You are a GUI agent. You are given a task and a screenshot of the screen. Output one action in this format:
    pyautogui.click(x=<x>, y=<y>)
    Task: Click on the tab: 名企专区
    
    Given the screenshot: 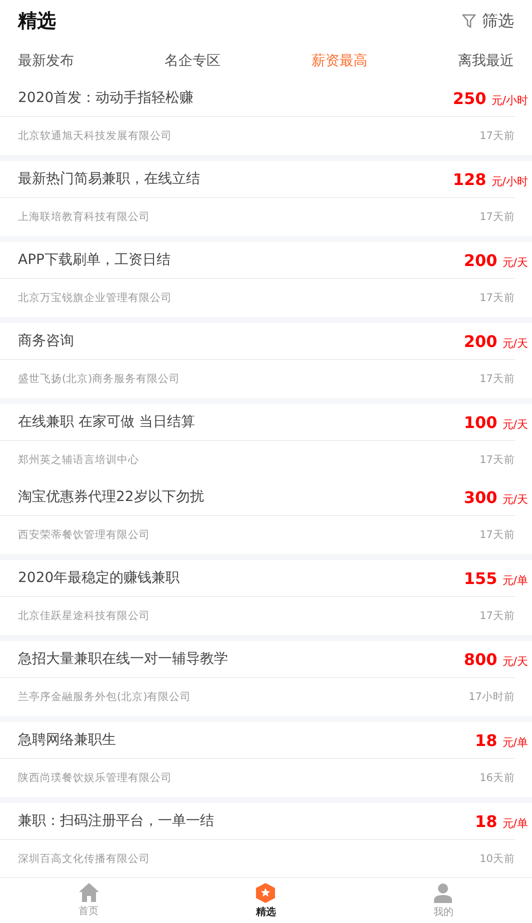 What is the action you would take?
    pyautogui.click(x=192, y=61)
    